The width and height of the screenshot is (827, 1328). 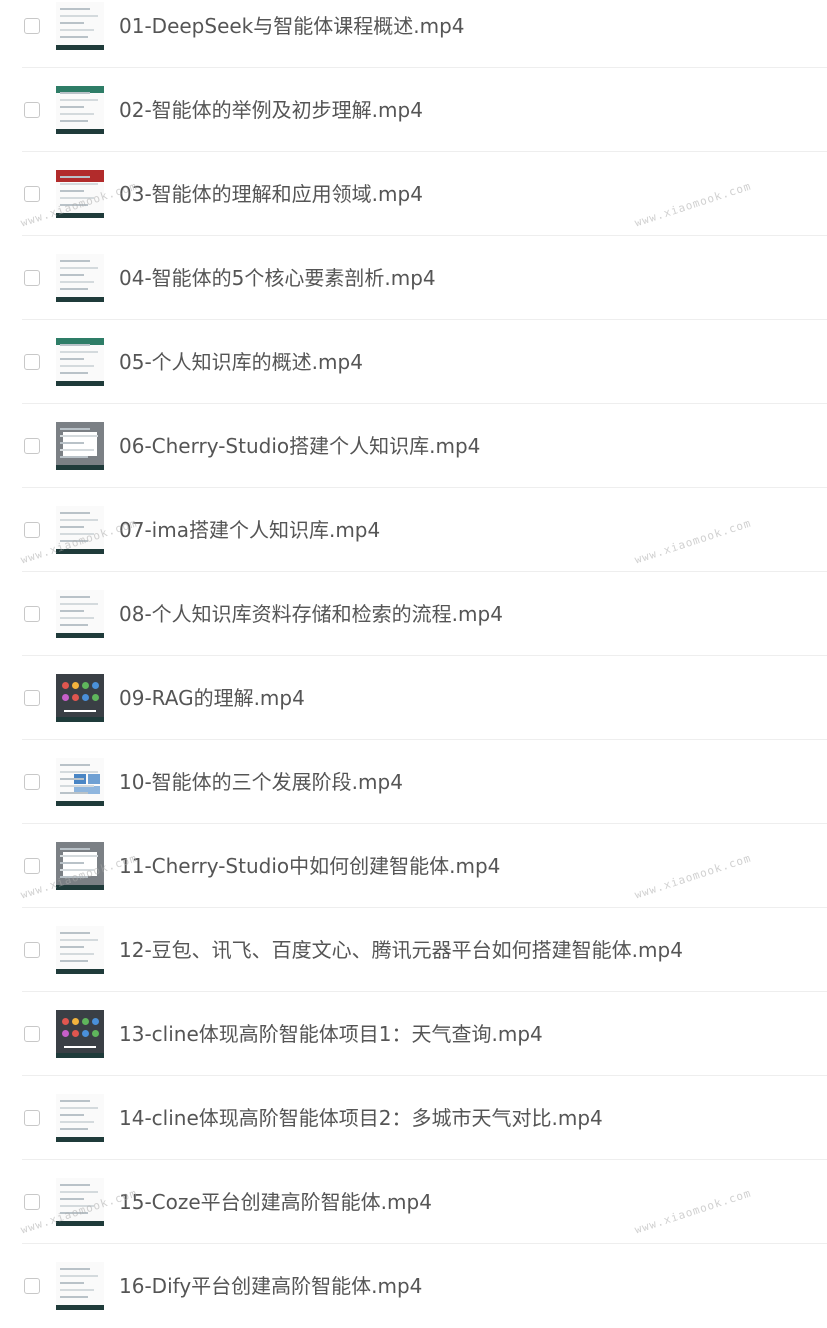 What do you see at coordinates (401, 950) in the screenshot?
I see `file-name: 12-豆包、讯飞、百度文心、腾讯元器平台如何搭建智能体.mp4` at bounding box center [401, 950].